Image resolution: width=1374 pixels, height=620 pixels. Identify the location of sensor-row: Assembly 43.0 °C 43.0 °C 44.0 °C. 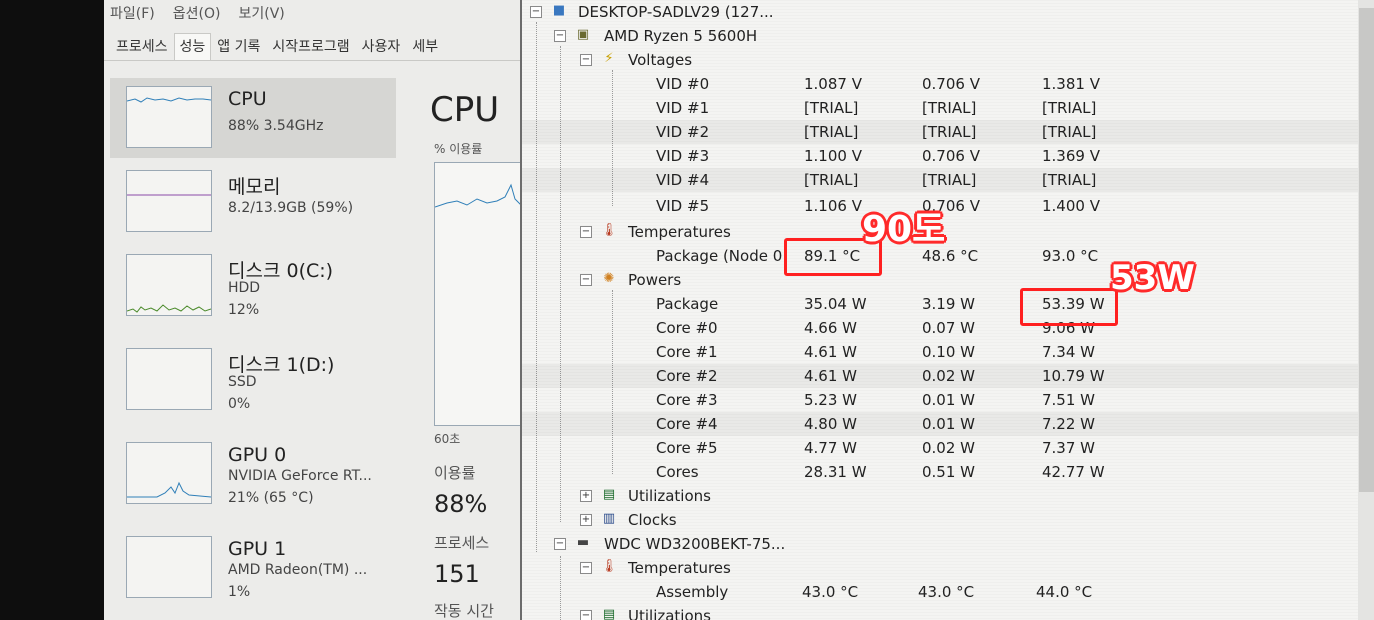
(940, 592).